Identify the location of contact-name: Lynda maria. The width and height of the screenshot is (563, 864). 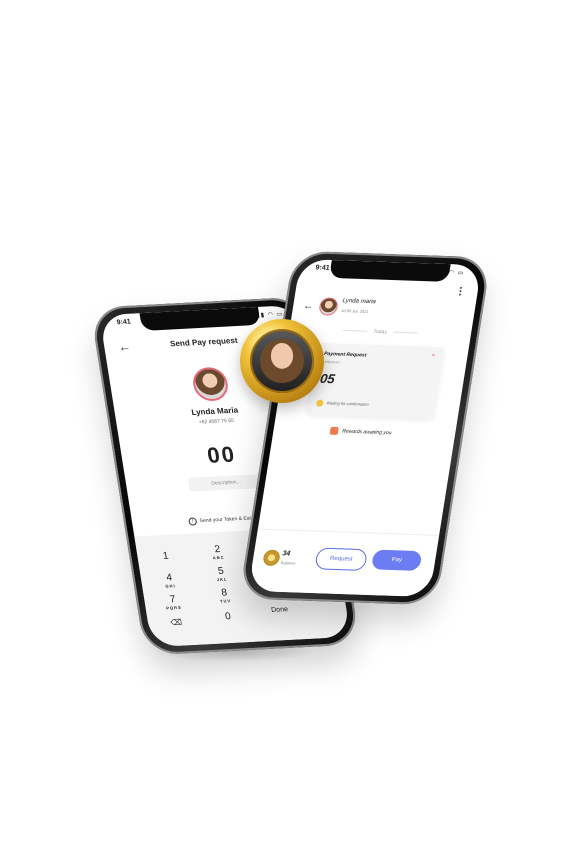
(359, 302).